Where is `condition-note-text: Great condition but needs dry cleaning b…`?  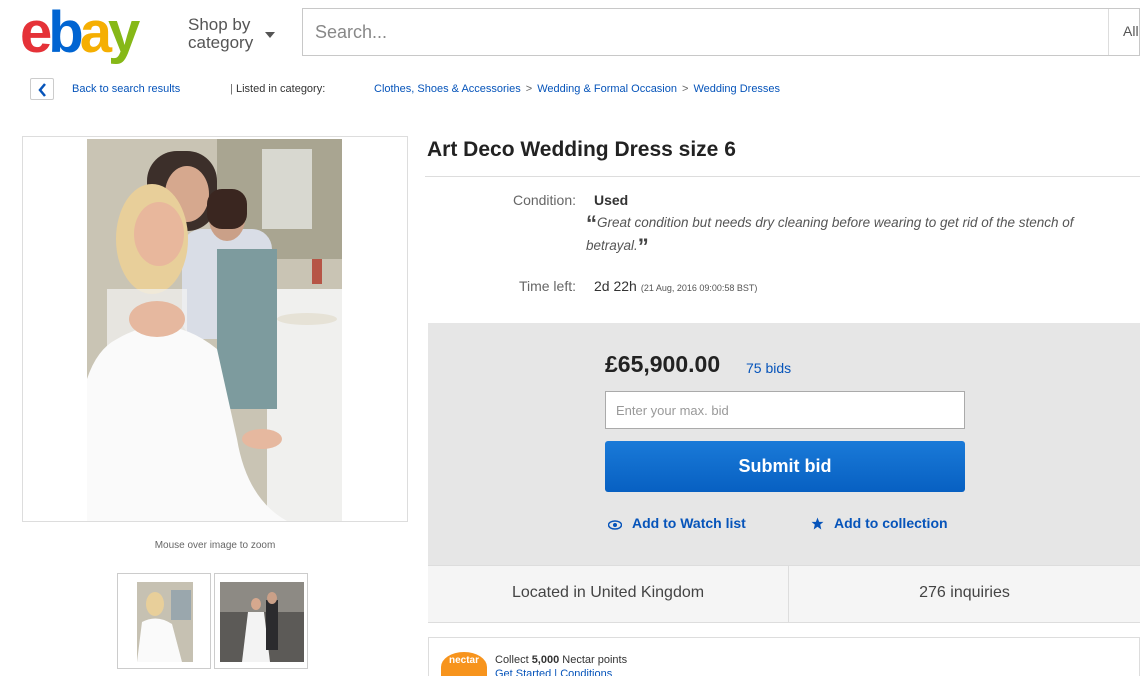
condition-note-text: Great condition but needs dry cleaning b… is located at coordinates (830, 234).